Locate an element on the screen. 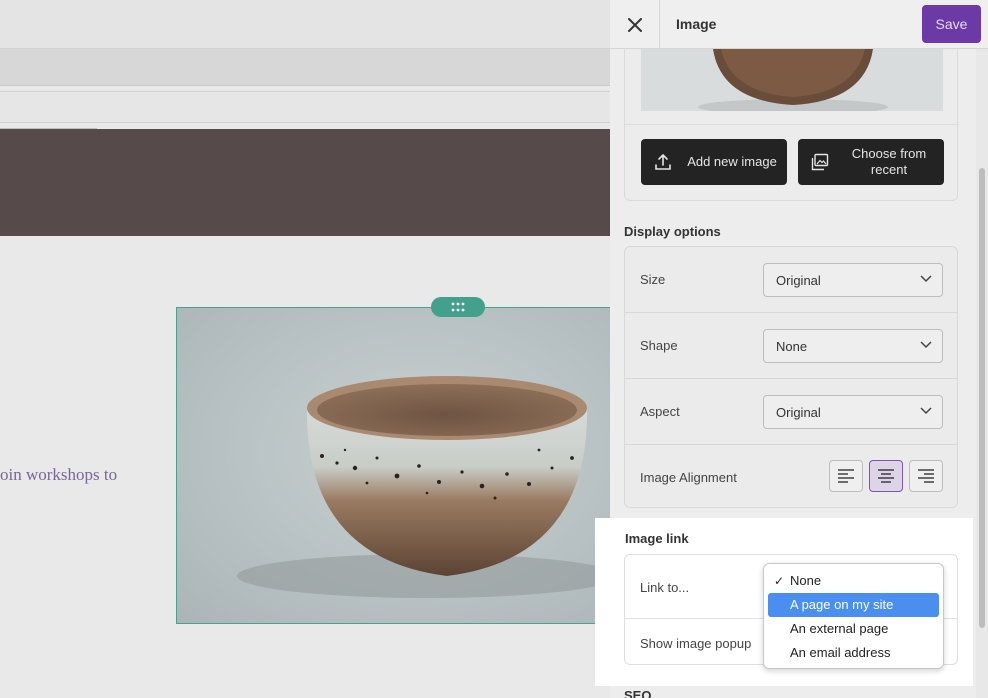 The height and width of the screenshot is (698, 988). gallery-icon is located at coordinates (820, 162).